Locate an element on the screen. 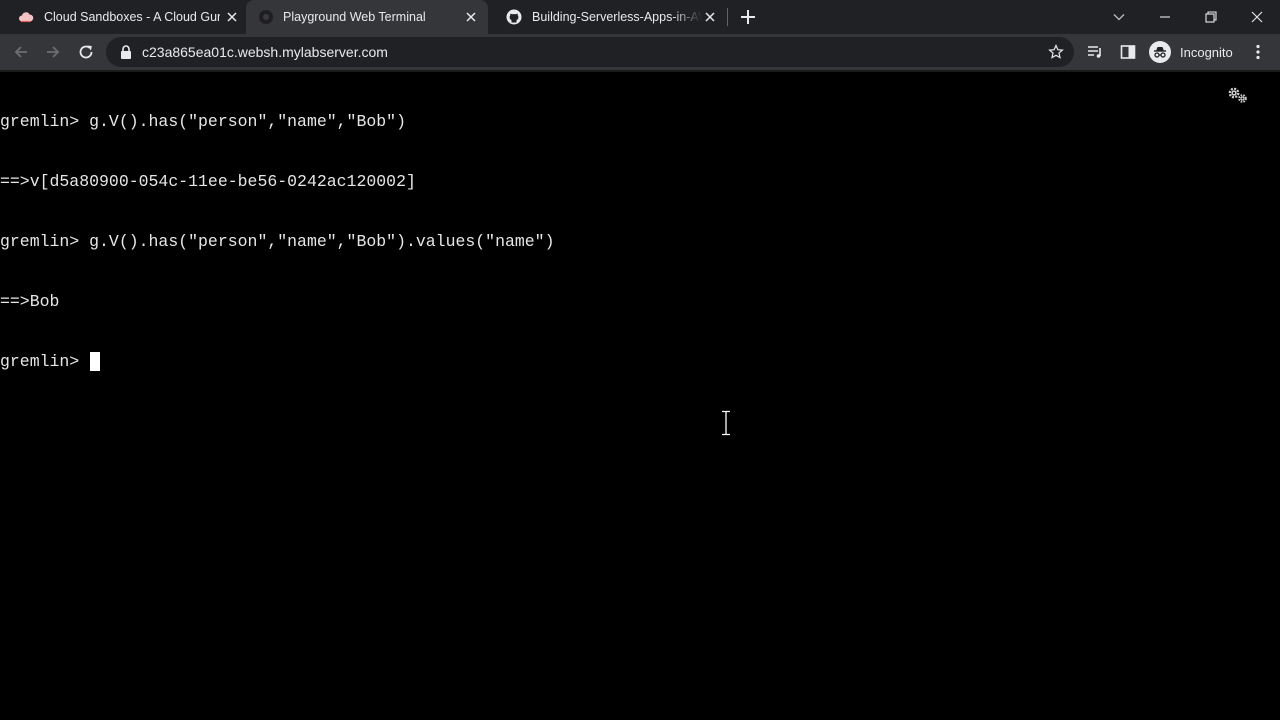 The image size is (1280, 720). terminal-icon is located at coordinates (266, 17).